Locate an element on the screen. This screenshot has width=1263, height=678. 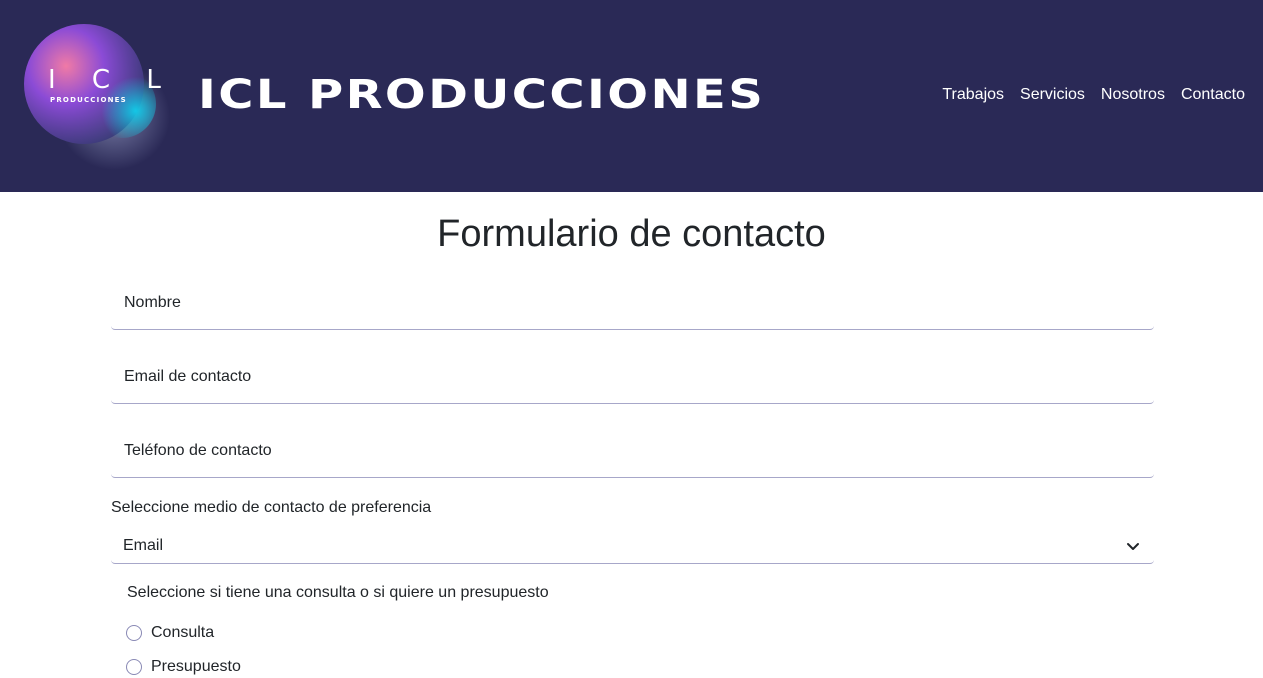
nav-item-nosotros: Nosotros is located at coordinates (1133, 95).